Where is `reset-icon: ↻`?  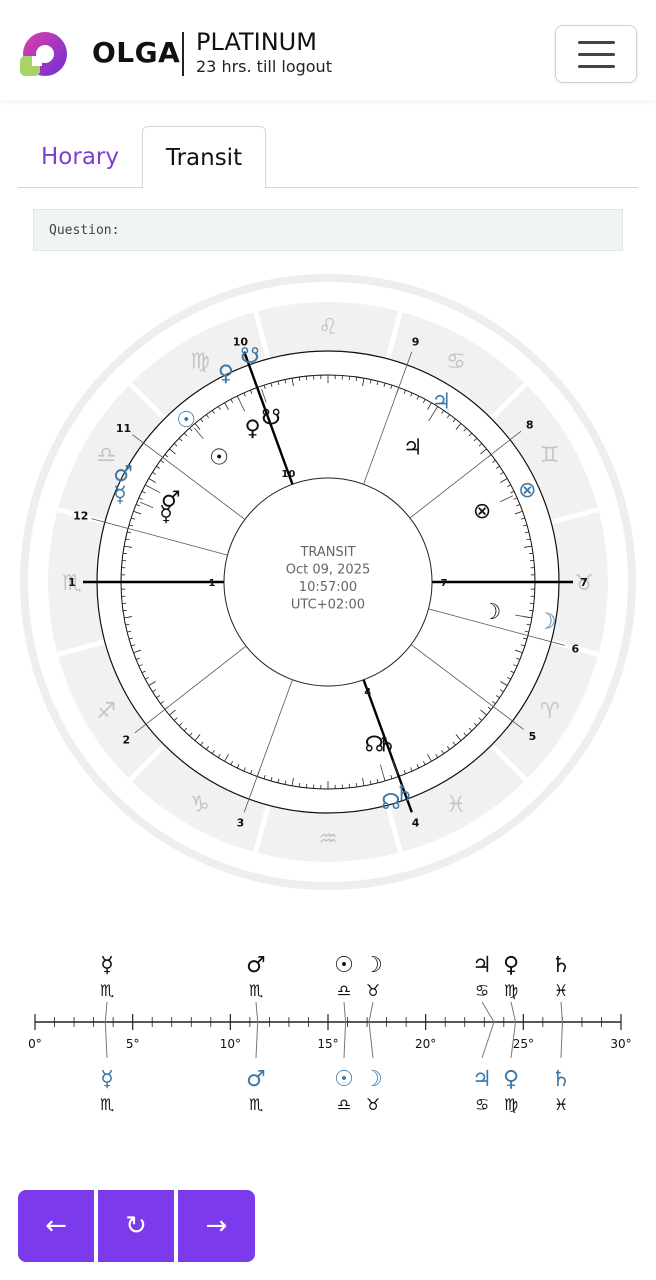 reset-icon: ↻ is located at coordinates (136, 1226).